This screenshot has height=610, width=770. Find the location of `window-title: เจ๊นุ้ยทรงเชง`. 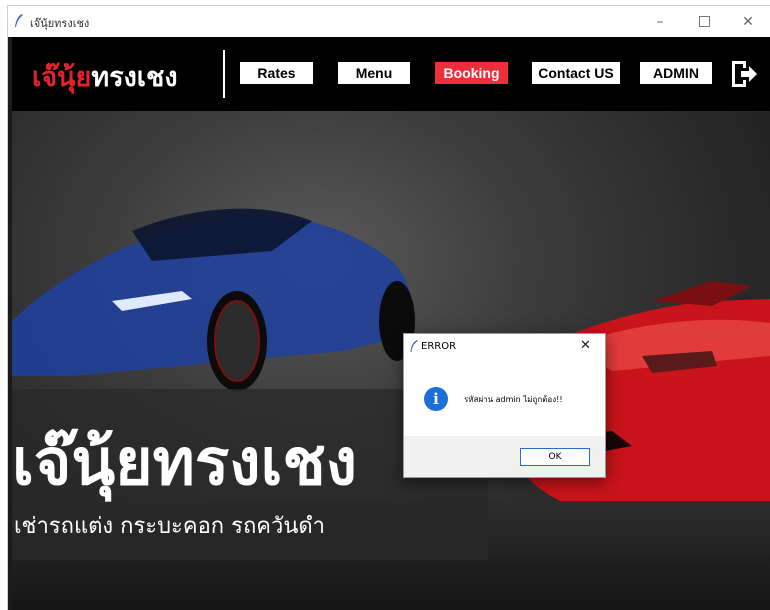

window-title: เจ๊นุ้ยทรงเชง is located at coordinates (60, 23).